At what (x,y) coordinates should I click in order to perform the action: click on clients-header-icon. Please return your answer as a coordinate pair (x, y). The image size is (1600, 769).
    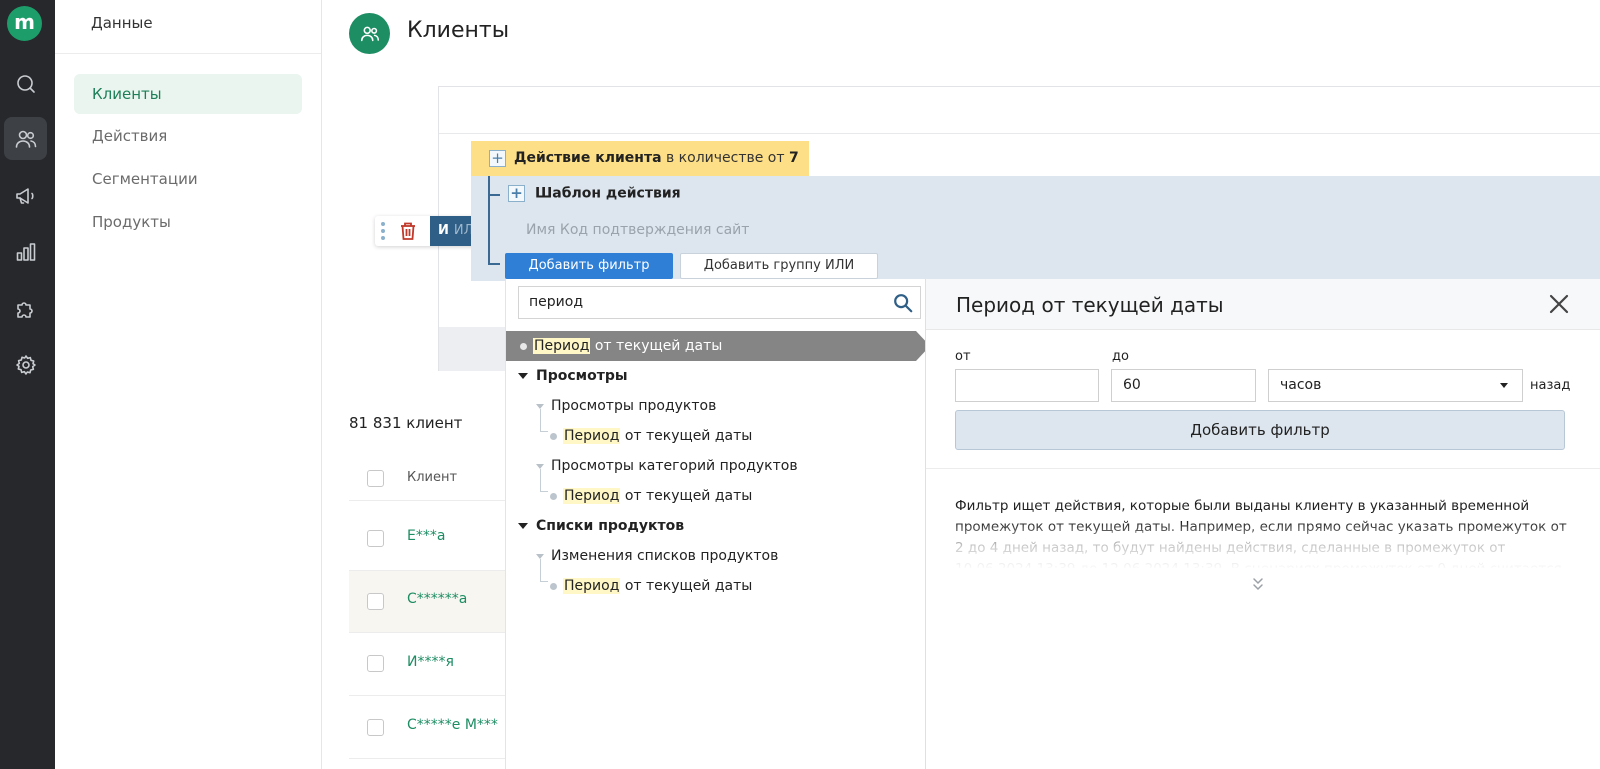
    Looking at the image, I should click on (369, 33).